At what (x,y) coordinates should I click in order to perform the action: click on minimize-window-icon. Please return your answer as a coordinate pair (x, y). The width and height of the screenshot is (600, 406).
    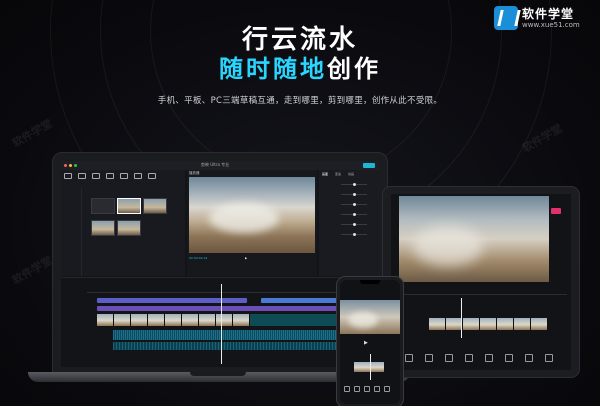
    Looking at the image, I should click on (70, 165).